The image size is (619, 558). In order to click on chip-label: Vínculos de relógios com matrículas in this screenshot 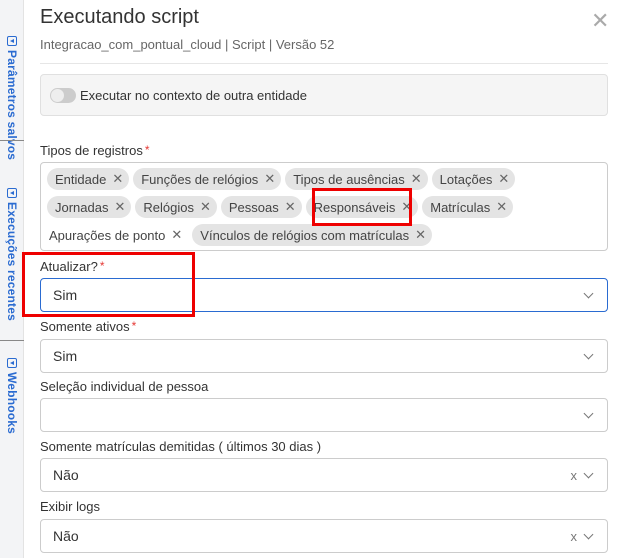, I will do `click(305, 235)`.